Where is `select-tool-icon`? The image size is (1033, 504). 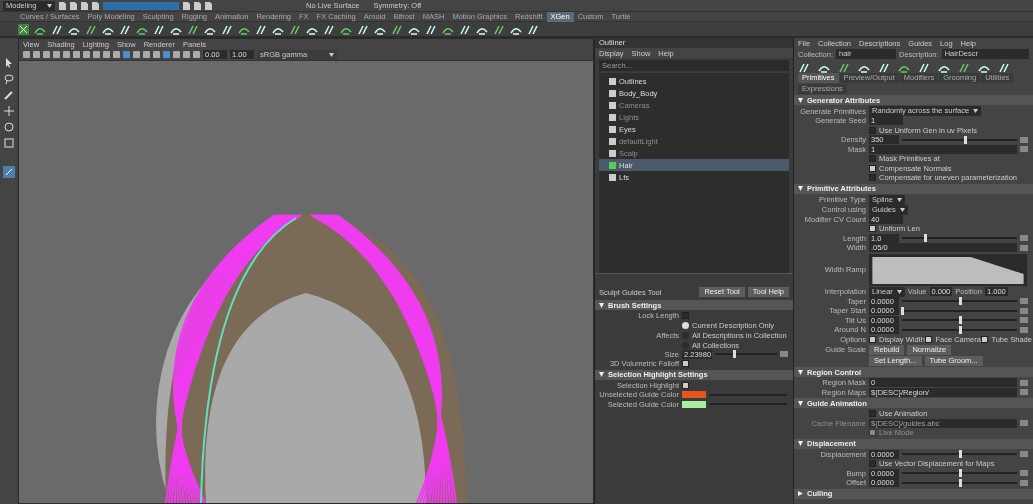
select-tool-icon is located at coordinates (9, 63).